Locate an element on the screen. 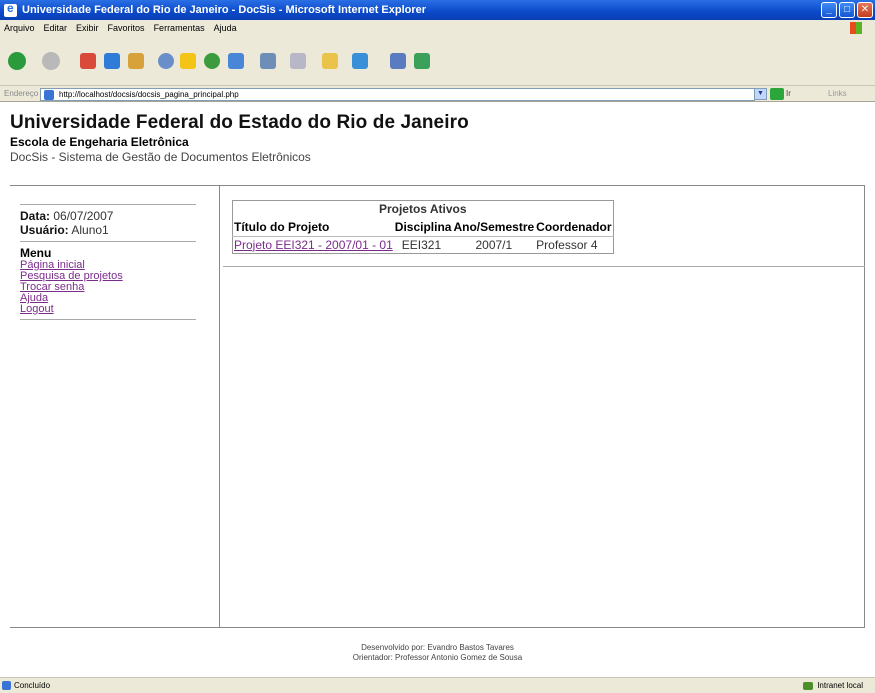  address-label: Endereço is located at coordinates (21, 93).